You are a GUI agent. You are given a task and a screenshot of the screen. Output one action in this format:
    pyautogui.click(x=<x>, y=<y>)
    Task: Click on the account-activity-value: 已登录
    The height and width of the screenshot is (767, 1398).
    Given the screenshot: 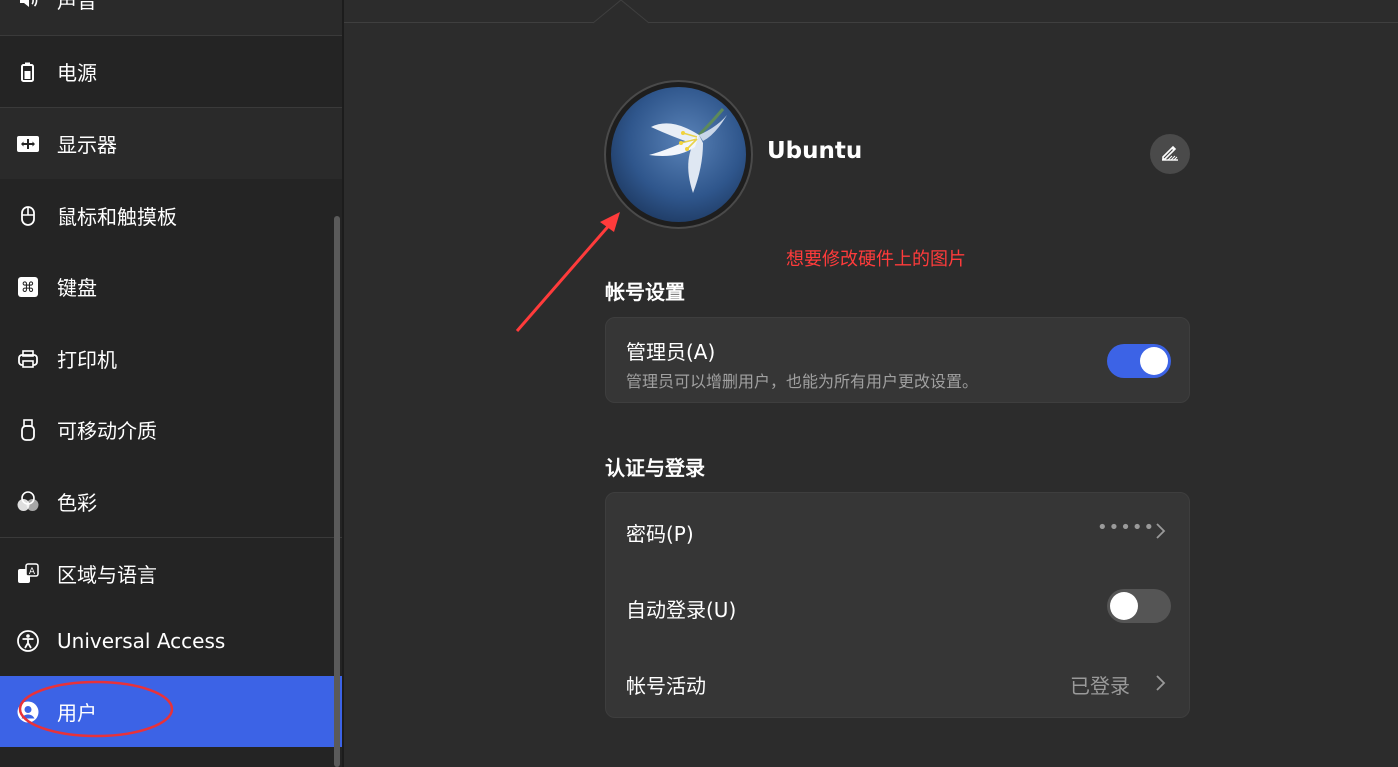 What is the action you would take?
    pyautogui.click(x=1100, y=686)
    